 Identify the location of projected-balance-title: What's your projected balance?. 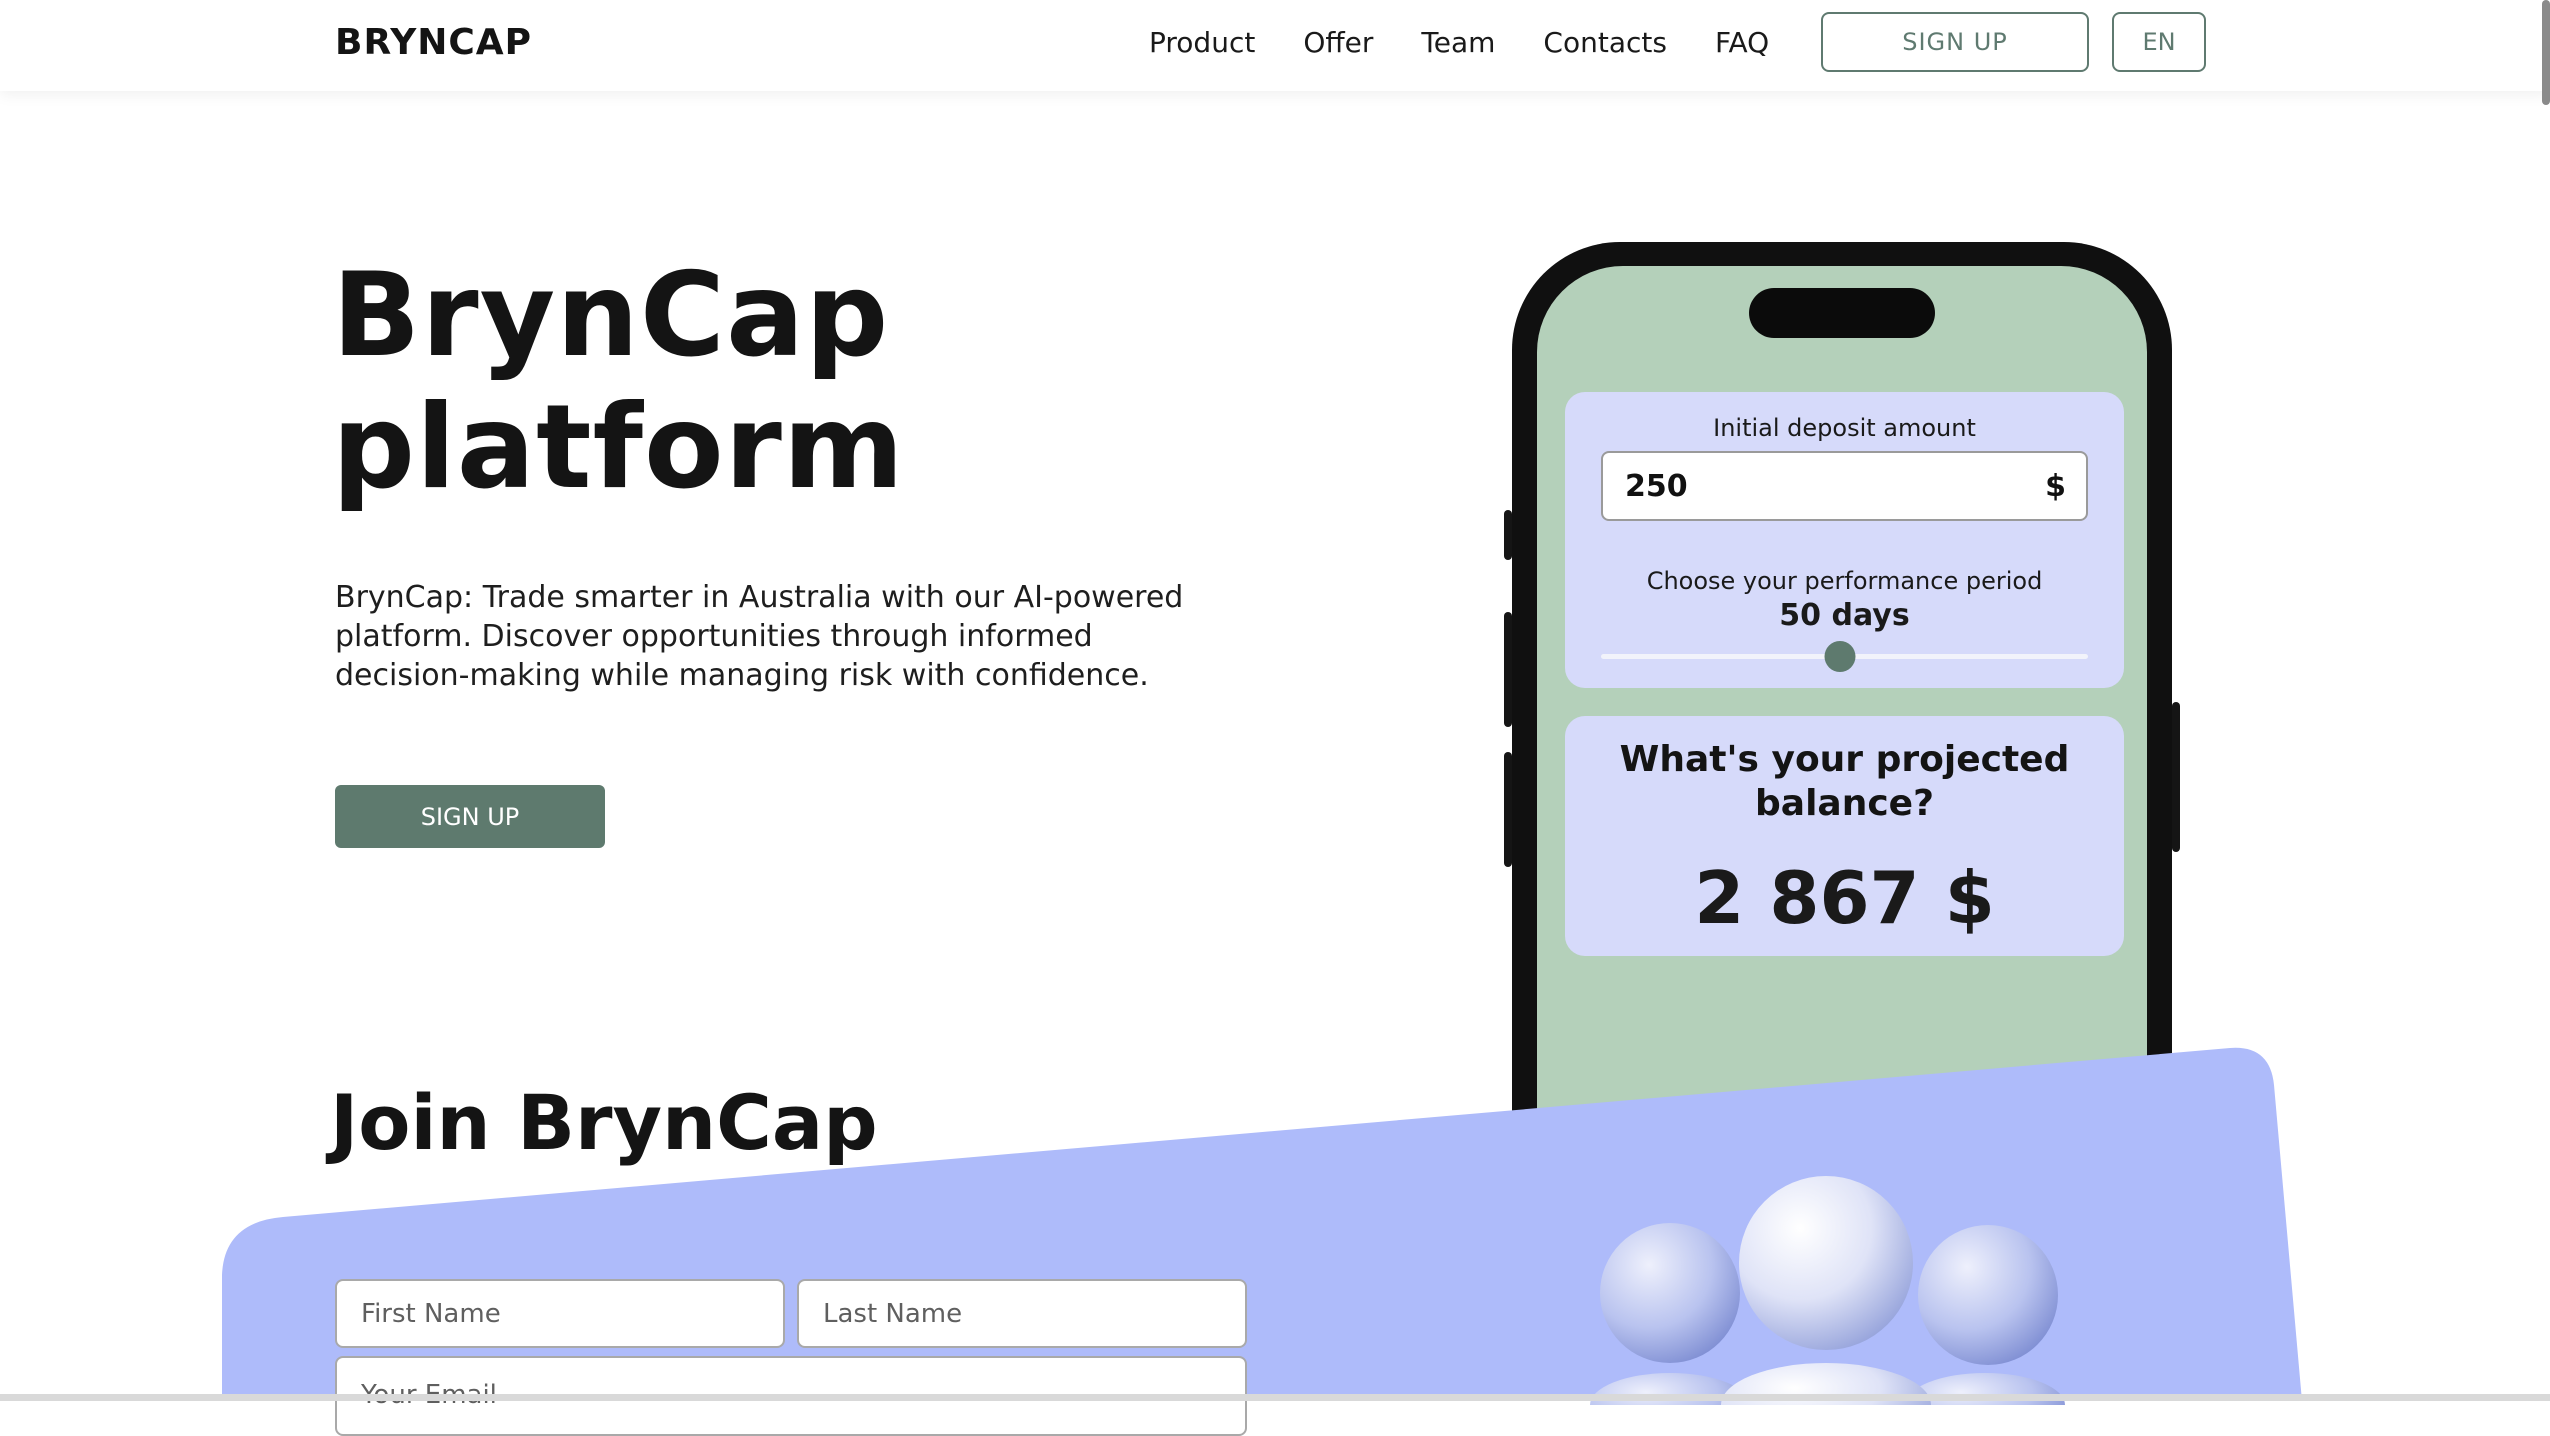
(1844, 781).